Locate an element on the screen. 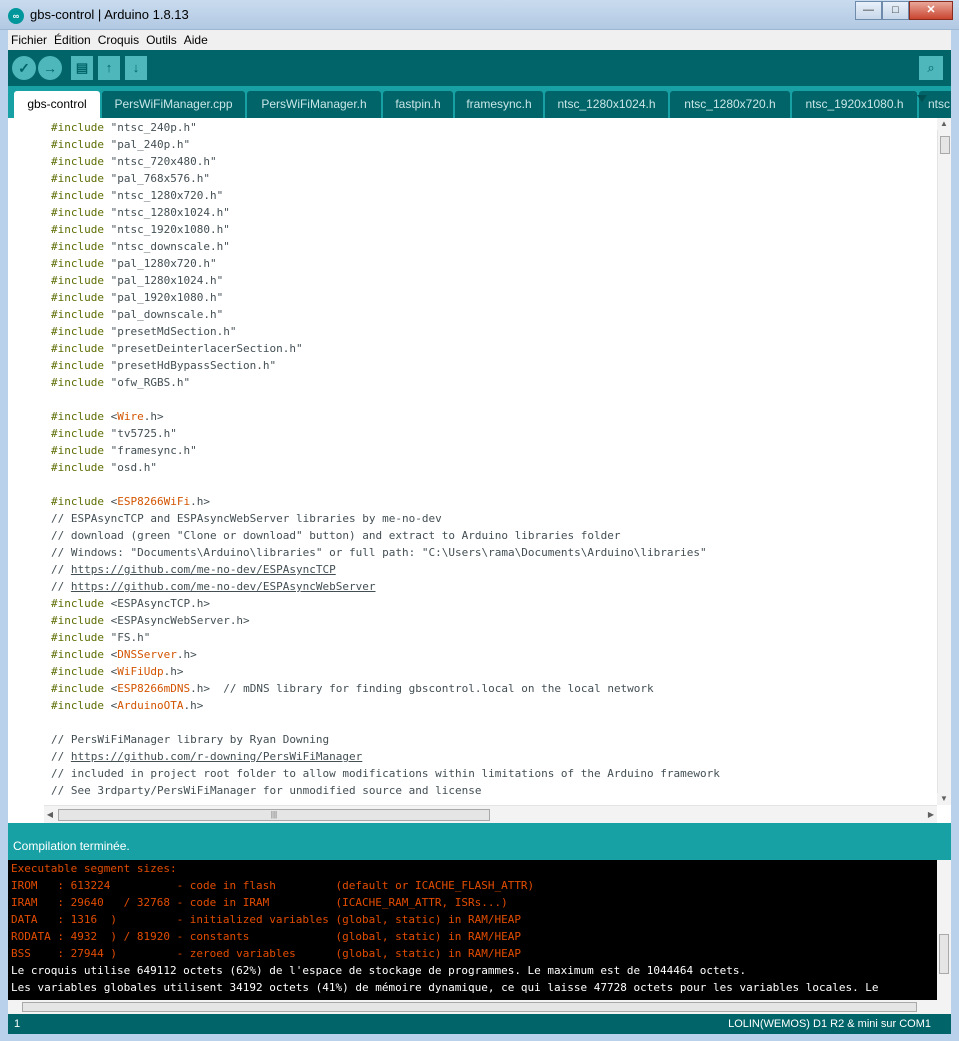  console-vertical-scroll-thumb is located at coordinates (944, 954).